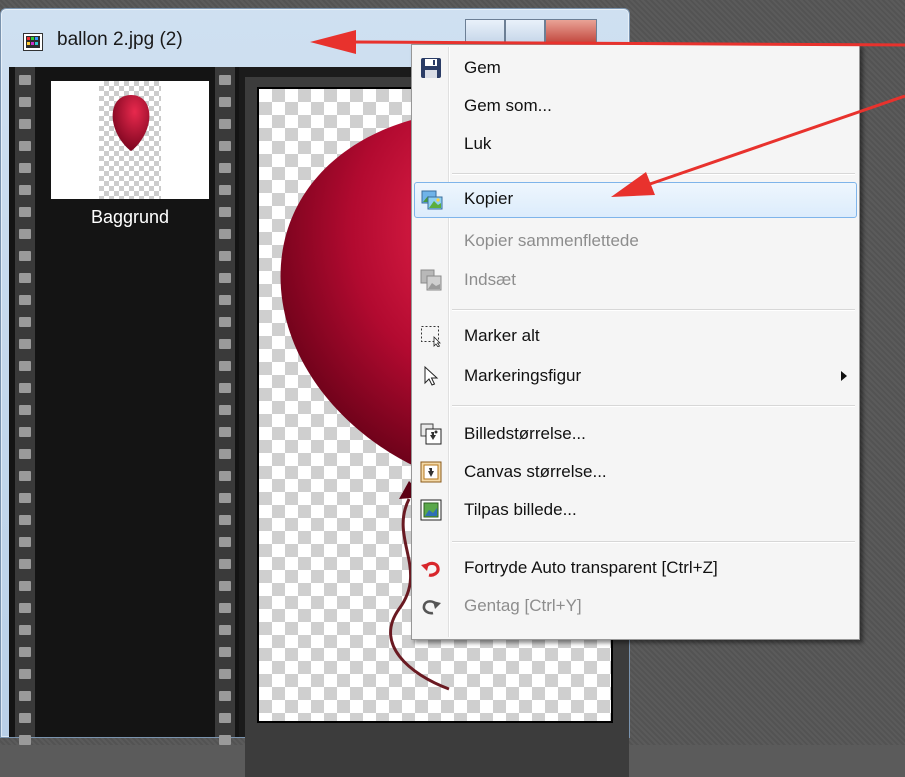  I want to click on select-all-icon, so click(431, 336).